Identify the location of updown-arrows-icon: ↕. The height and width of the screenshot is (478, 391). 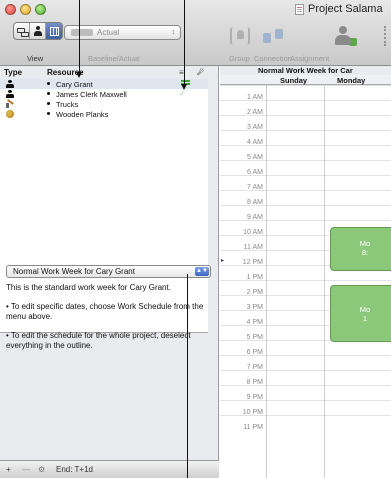
(173, 32).